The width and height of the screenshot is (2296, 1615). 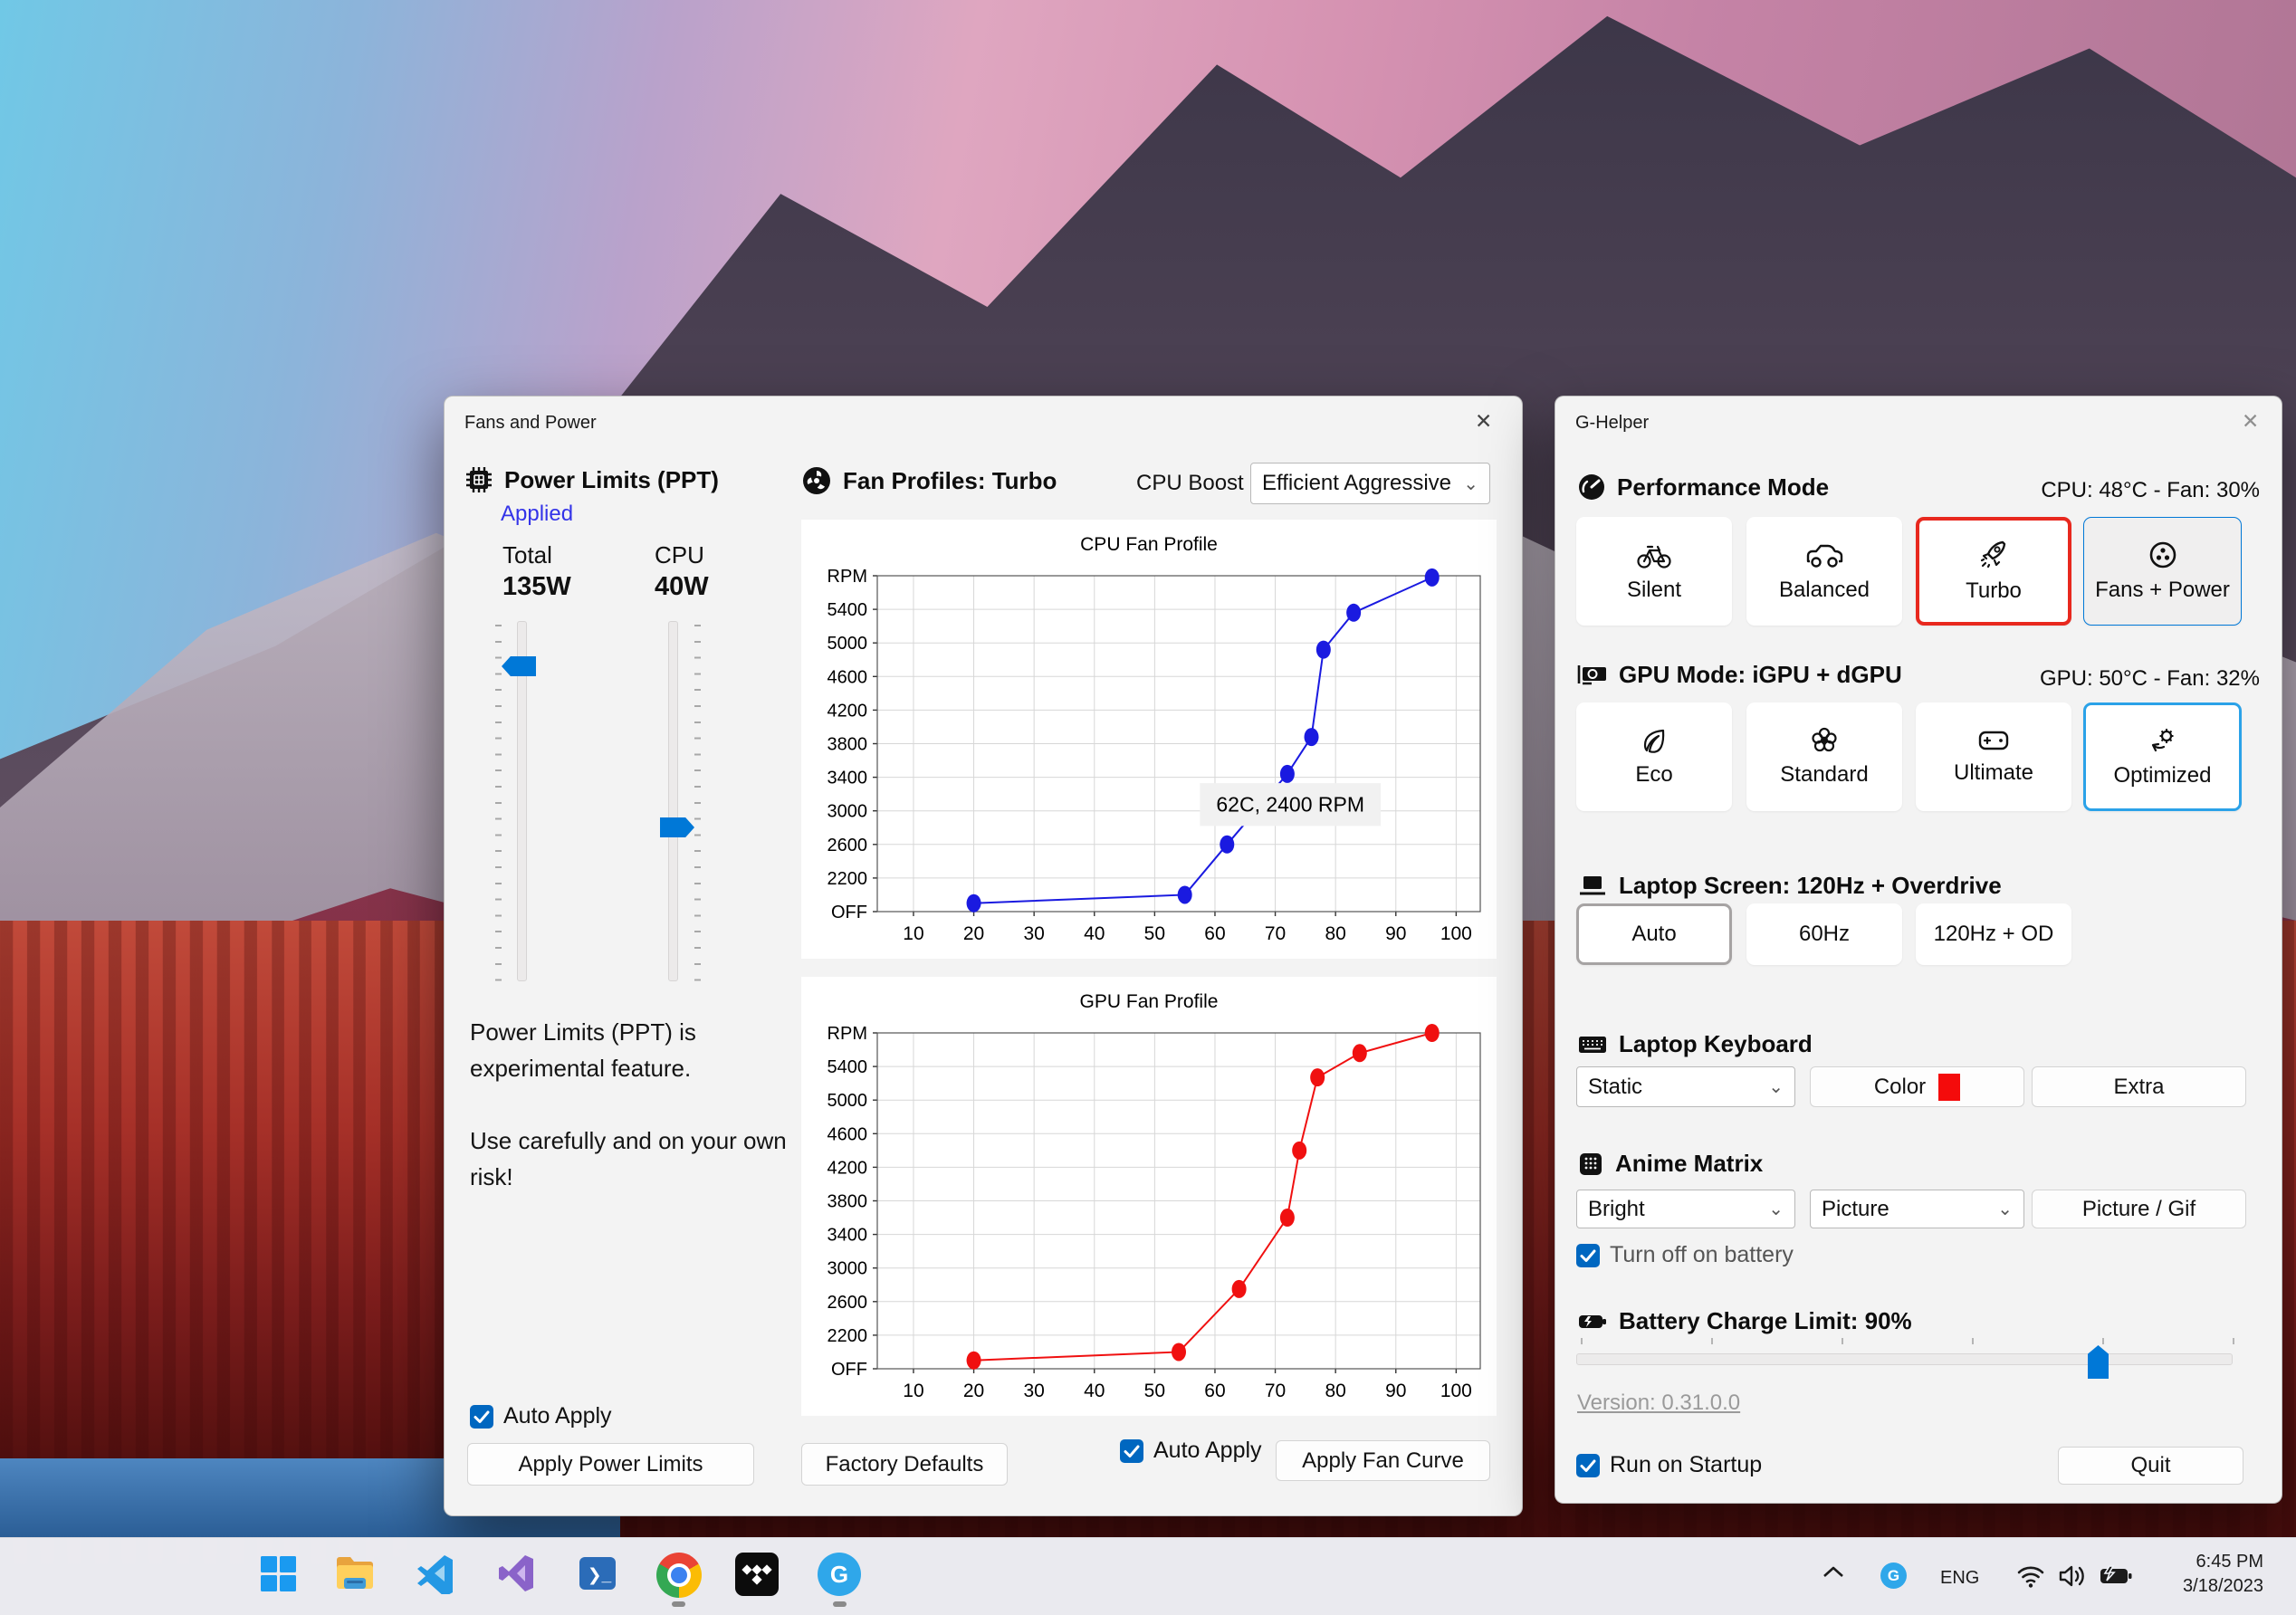 What do you see at coordinates (848, 1303) in the screenshot?
I see `svg-text: 2600` at bounding box center [848, 1303].